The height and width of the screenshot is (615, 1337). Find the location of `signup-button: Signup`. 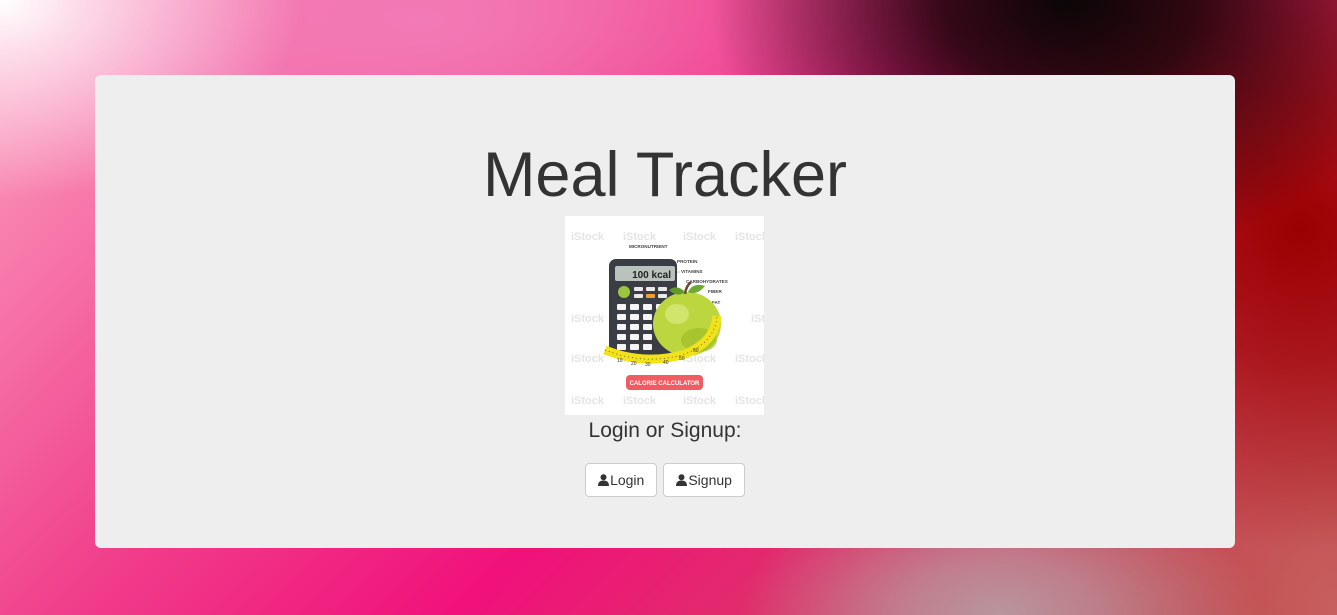

signup-button: Signup is located at coordinates (704, 480).